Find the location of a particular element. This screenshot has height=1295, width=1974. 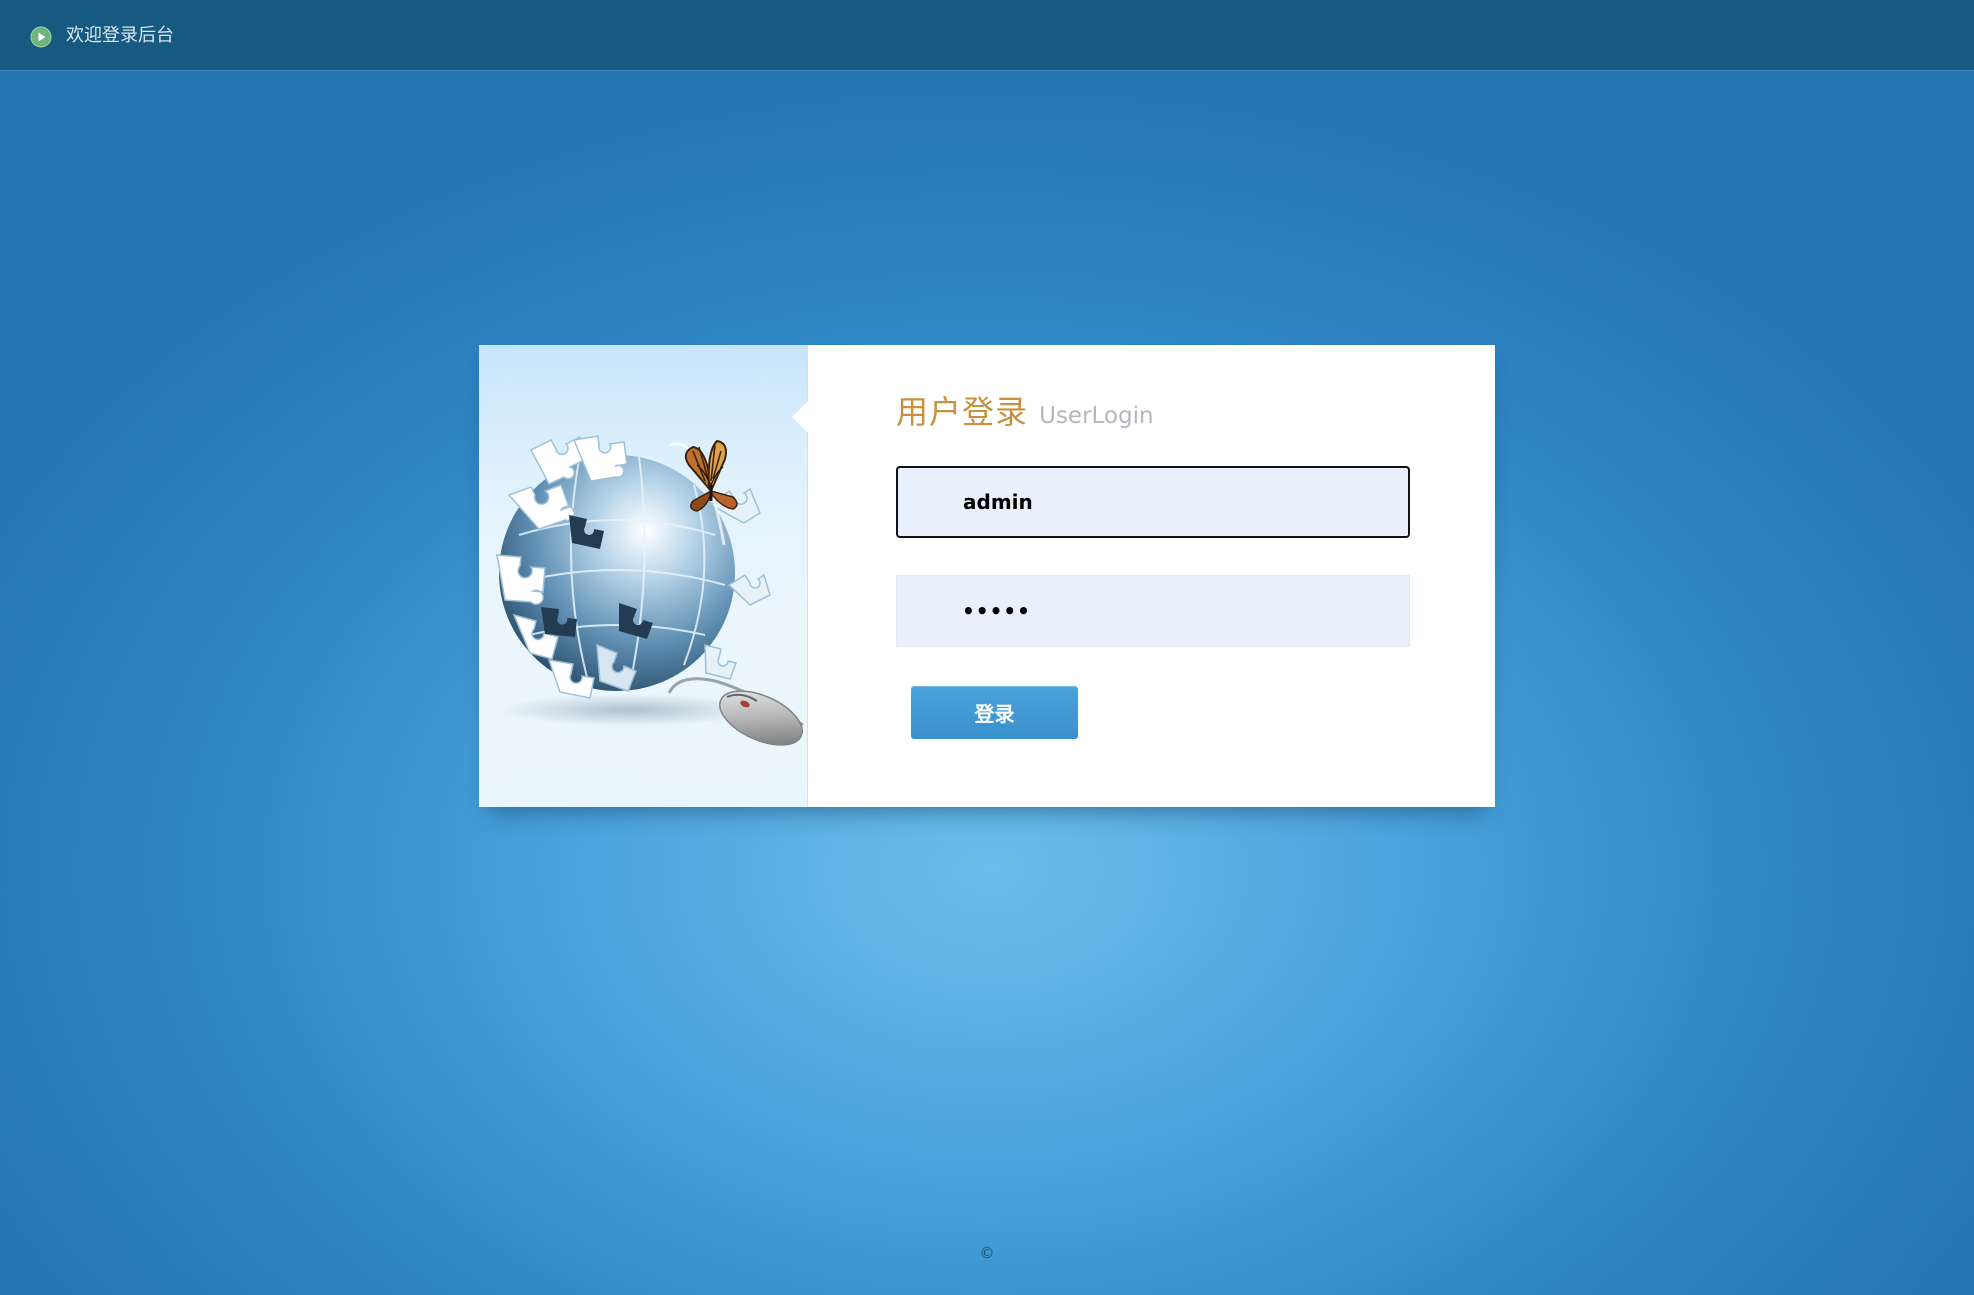

footer-copyright: © is located at coordinates (987, 1253).